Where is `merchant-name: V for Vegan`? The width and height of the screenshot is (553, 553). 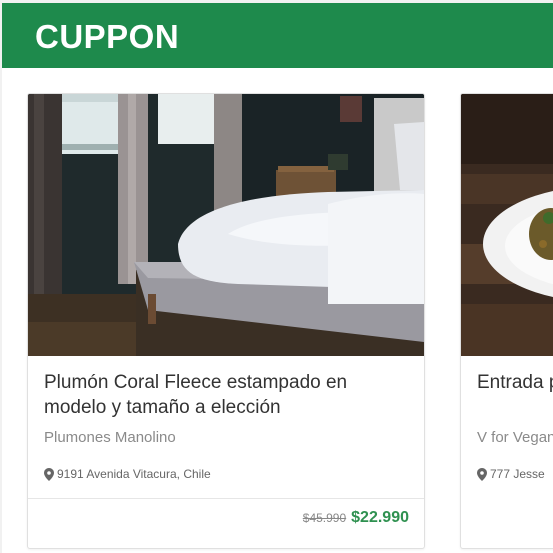
merchant-name: V for Vegan is located at coordinates (515, 437).